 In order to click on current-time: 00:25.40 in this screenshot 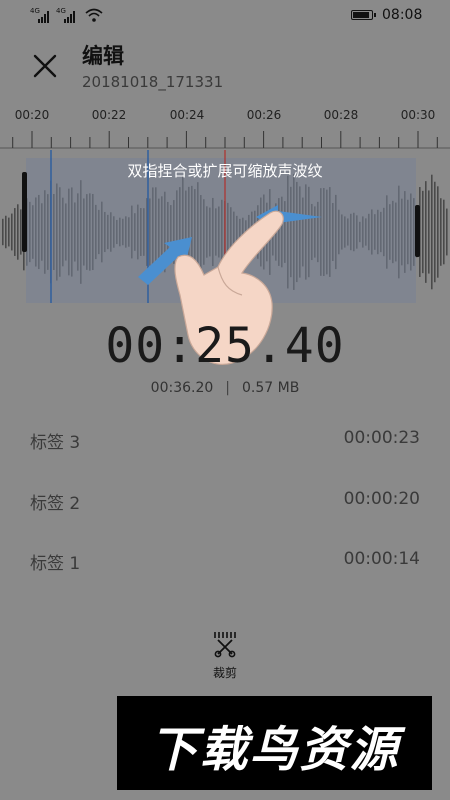, I will do `click(225, 346)`.